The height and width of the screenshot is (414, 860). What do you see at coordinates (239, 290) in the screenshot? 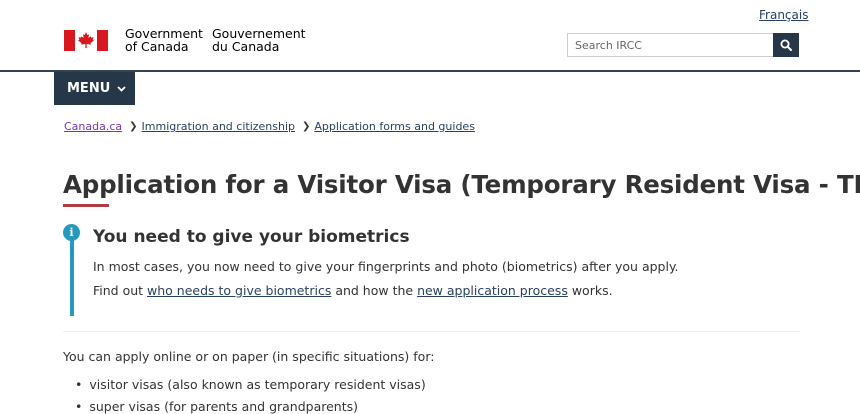
I see `who-needs-biometrics-link: who needs to give biometrics` at bounding box center [239, 290].